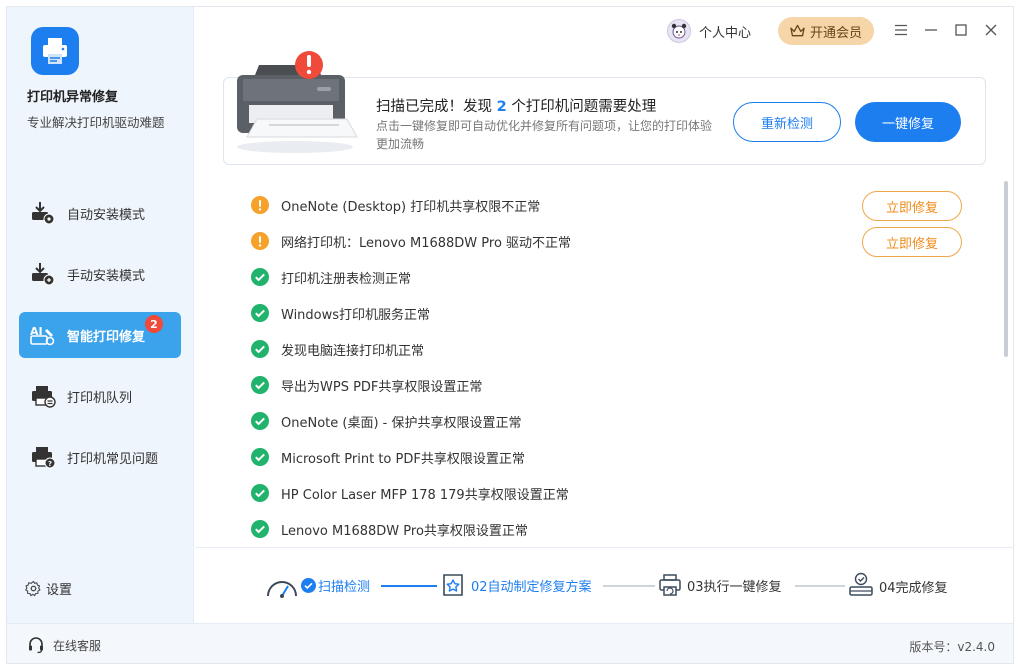 Image resolution: width=1020 pixels, height=670 pixels. Describe the element at coordinates (77, 645) in the screenshot. I see `support-label: 在线客服` at that location.